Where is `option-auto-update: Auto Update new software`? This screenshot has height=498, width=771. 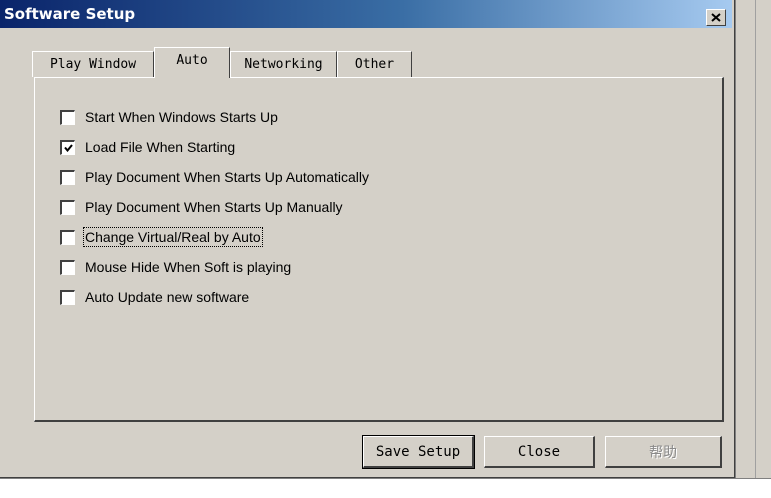
option-auto-update: Auto Update new software is located at coordinates (154, 297).